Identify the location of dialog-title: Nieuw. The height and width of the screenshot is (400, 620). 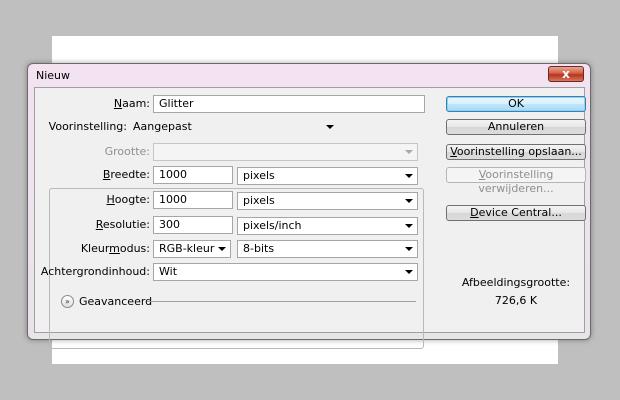
(53, 75).